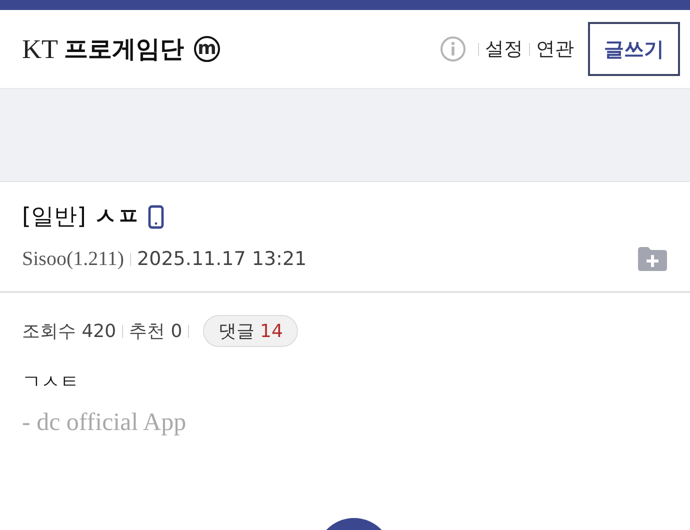 This screenshot has width=690, height=530. I want to click on info-icon, so click(453, 49).